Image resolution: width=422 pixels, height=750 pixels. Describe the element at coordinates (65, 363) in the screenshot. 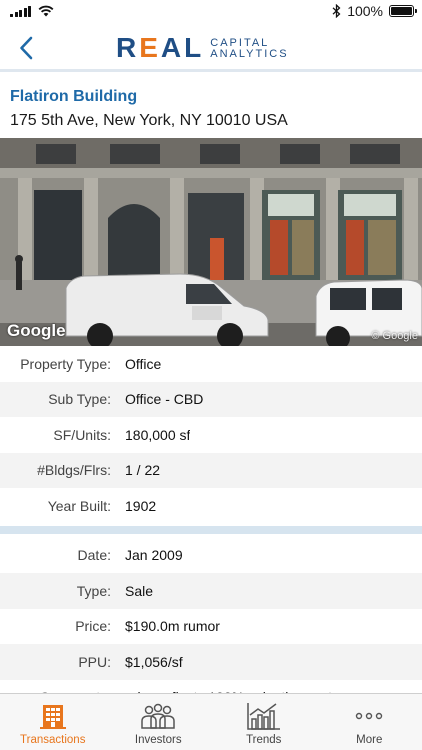

I see `detail-label: Property Type:` at that location.